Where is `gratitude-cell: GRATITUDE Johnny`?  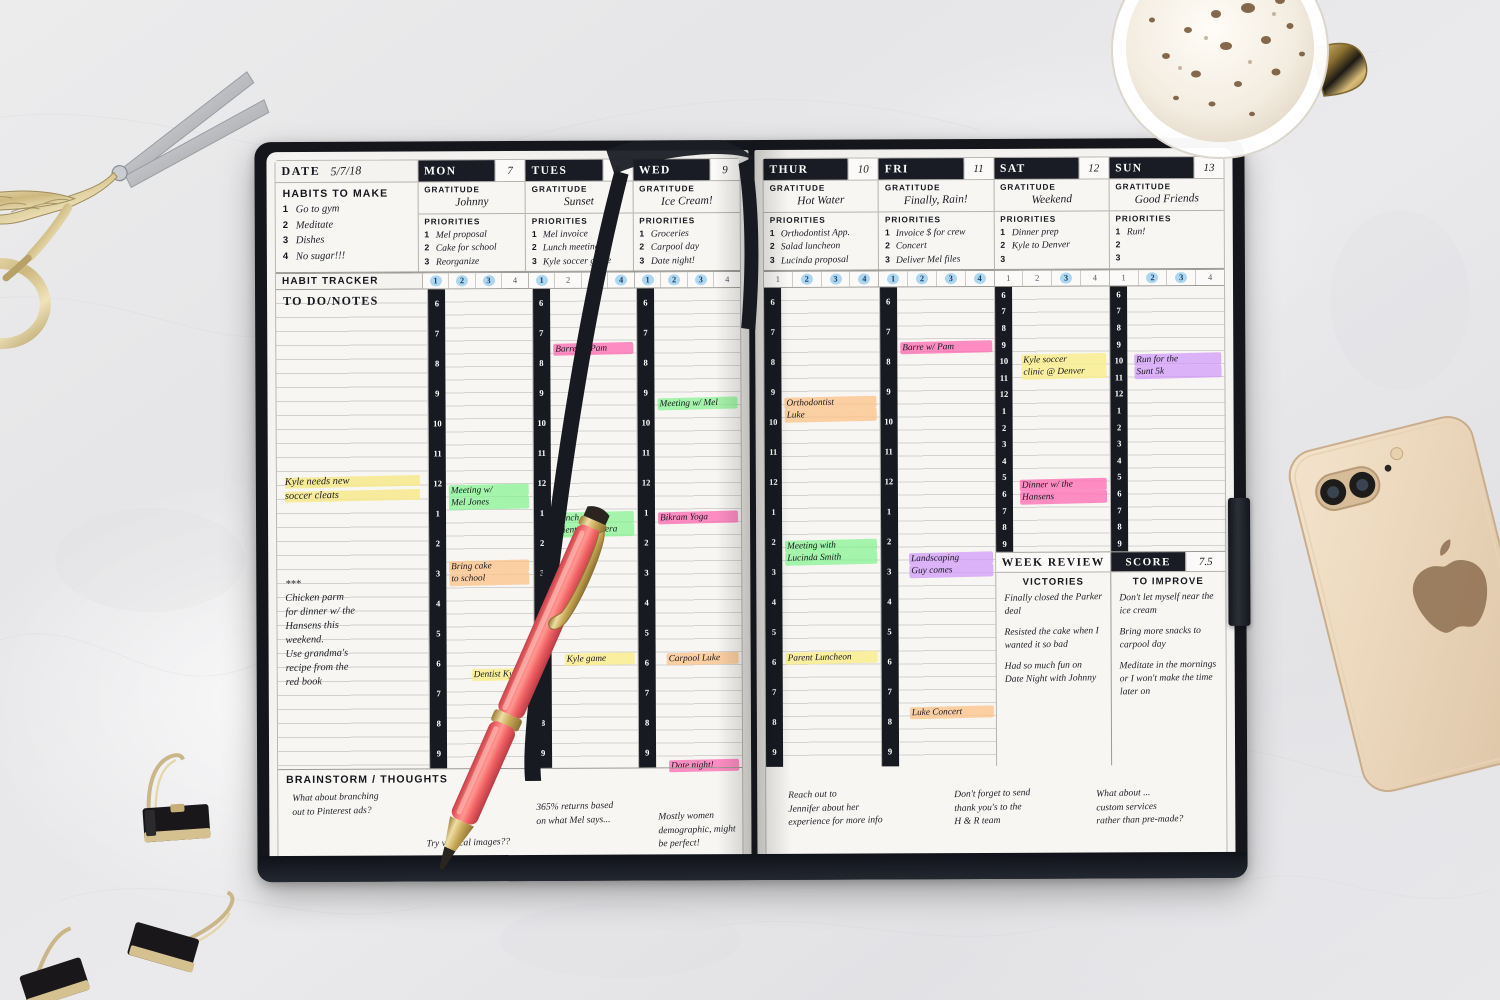 gratitude-cell: GRATITUDE Johnny is located at coordinates (471, 198).